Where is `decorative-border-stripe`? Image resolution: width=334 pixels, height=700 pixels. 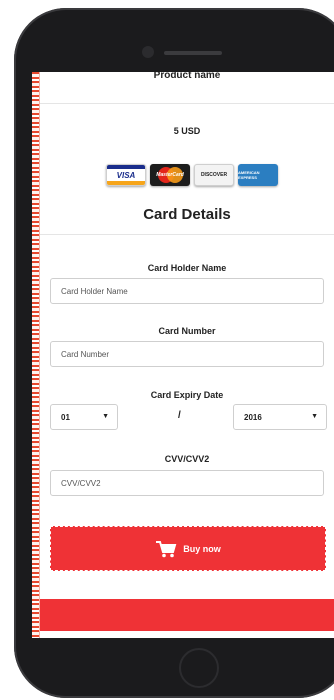
decorative-border-stripe is located at coordinates (36, 355).